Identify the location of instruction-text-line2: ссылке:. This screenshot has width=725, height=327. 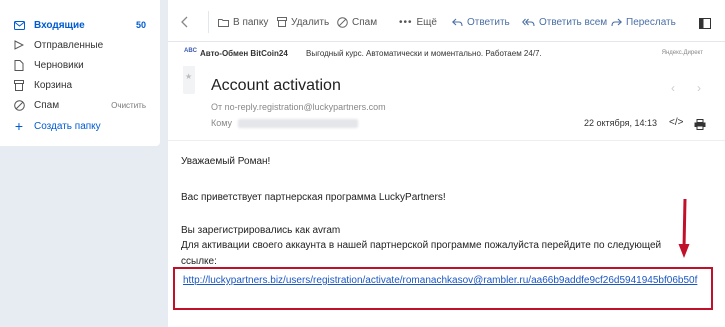
(199, 261).